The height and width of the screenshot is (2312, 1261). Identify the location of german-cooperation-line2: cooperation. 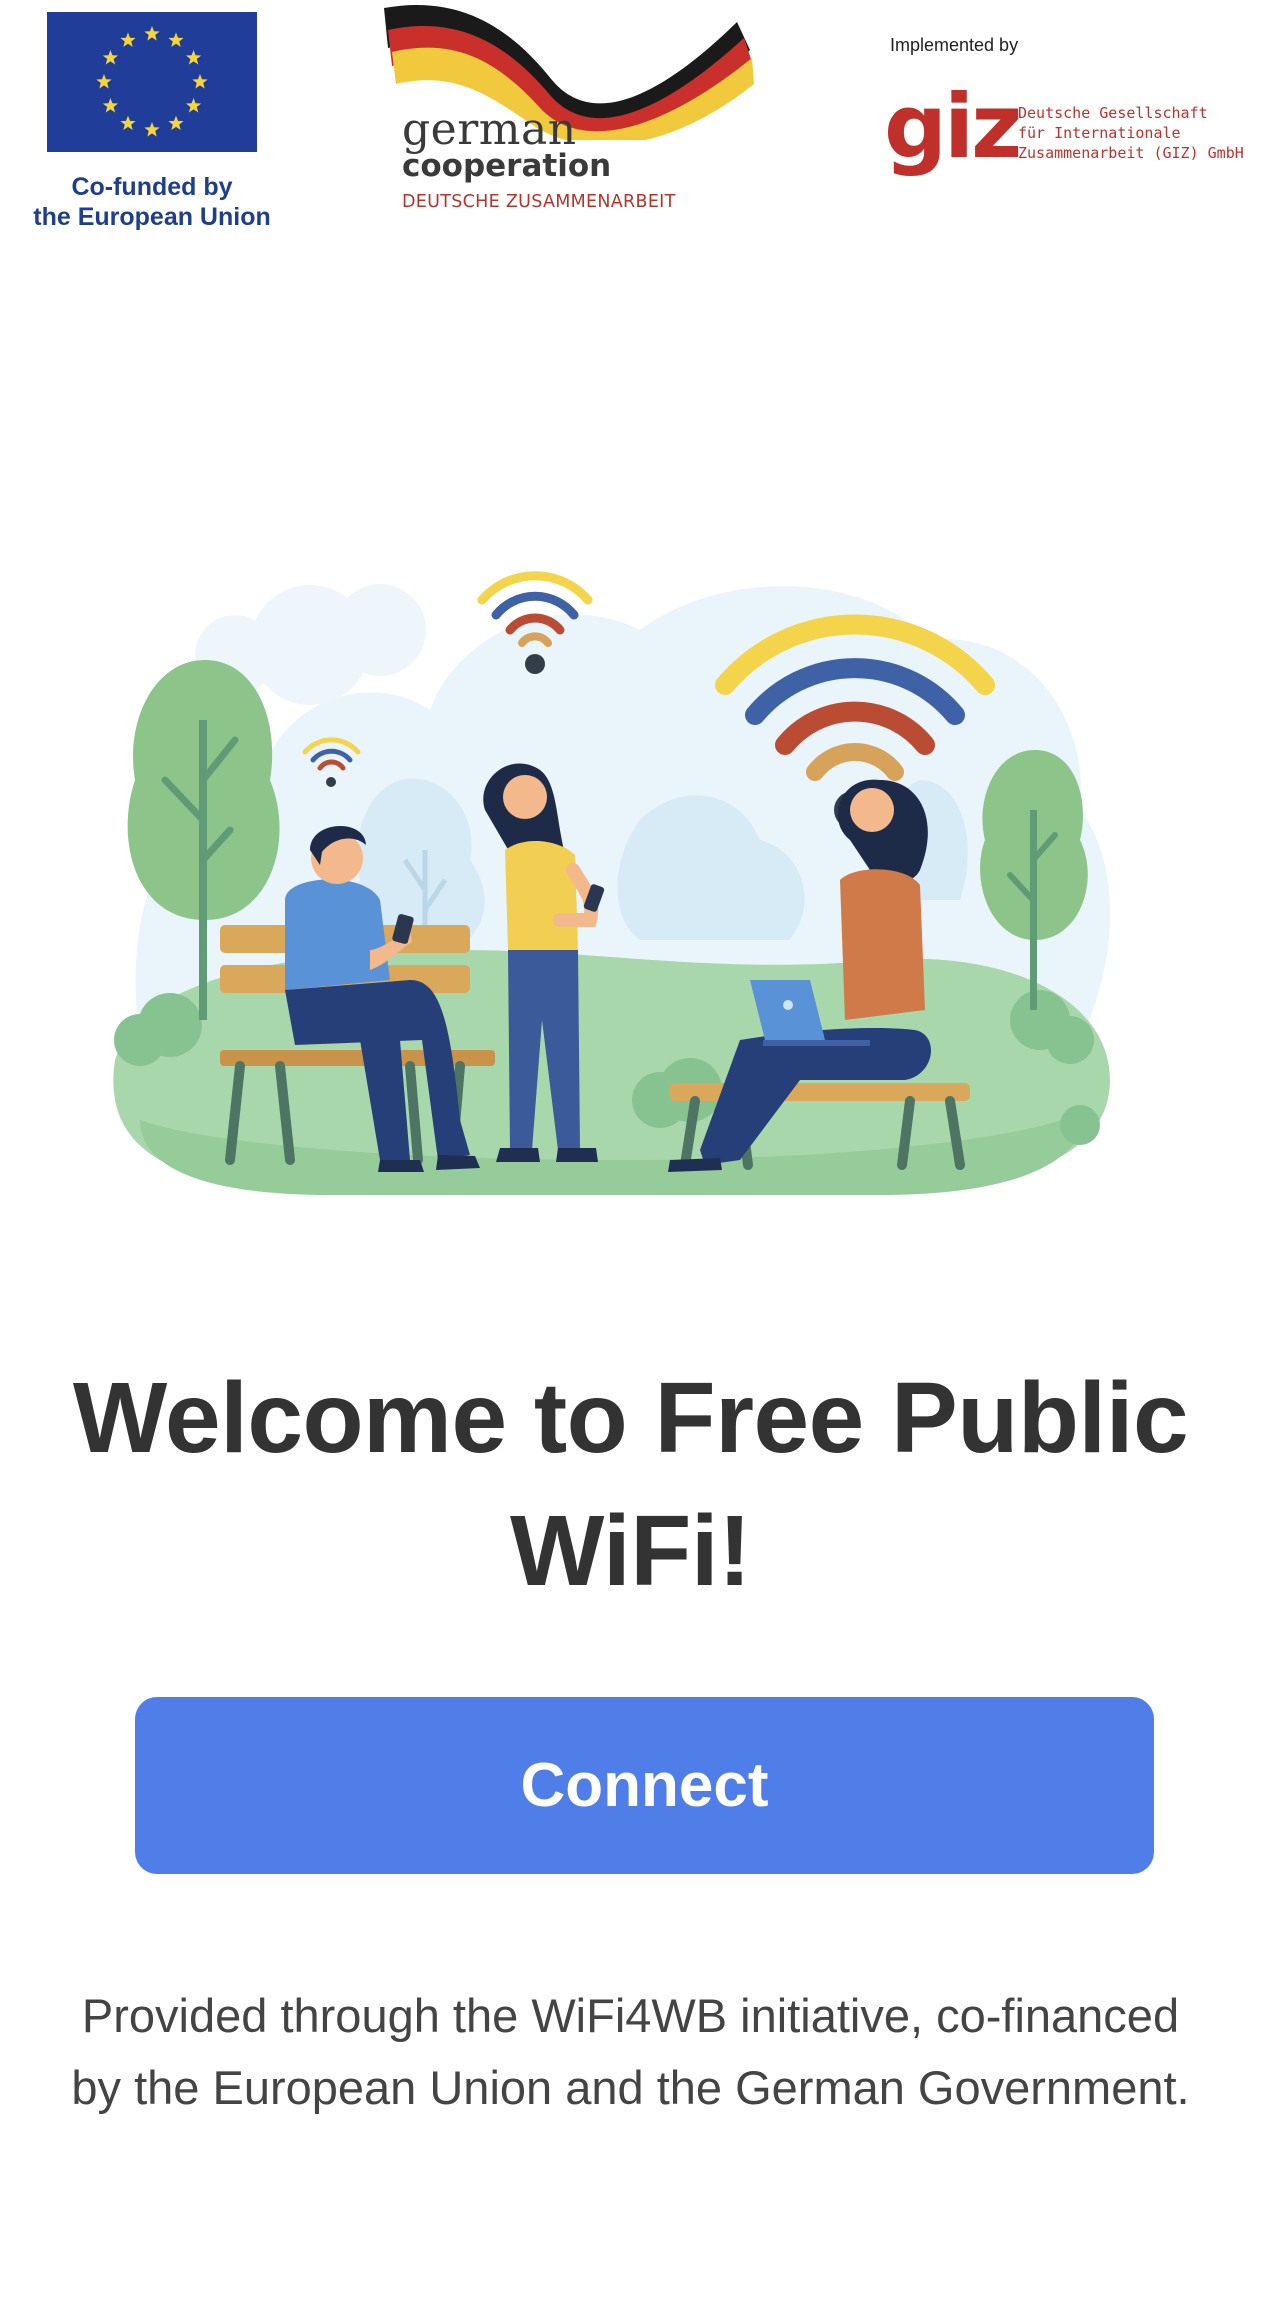
(507, 166).